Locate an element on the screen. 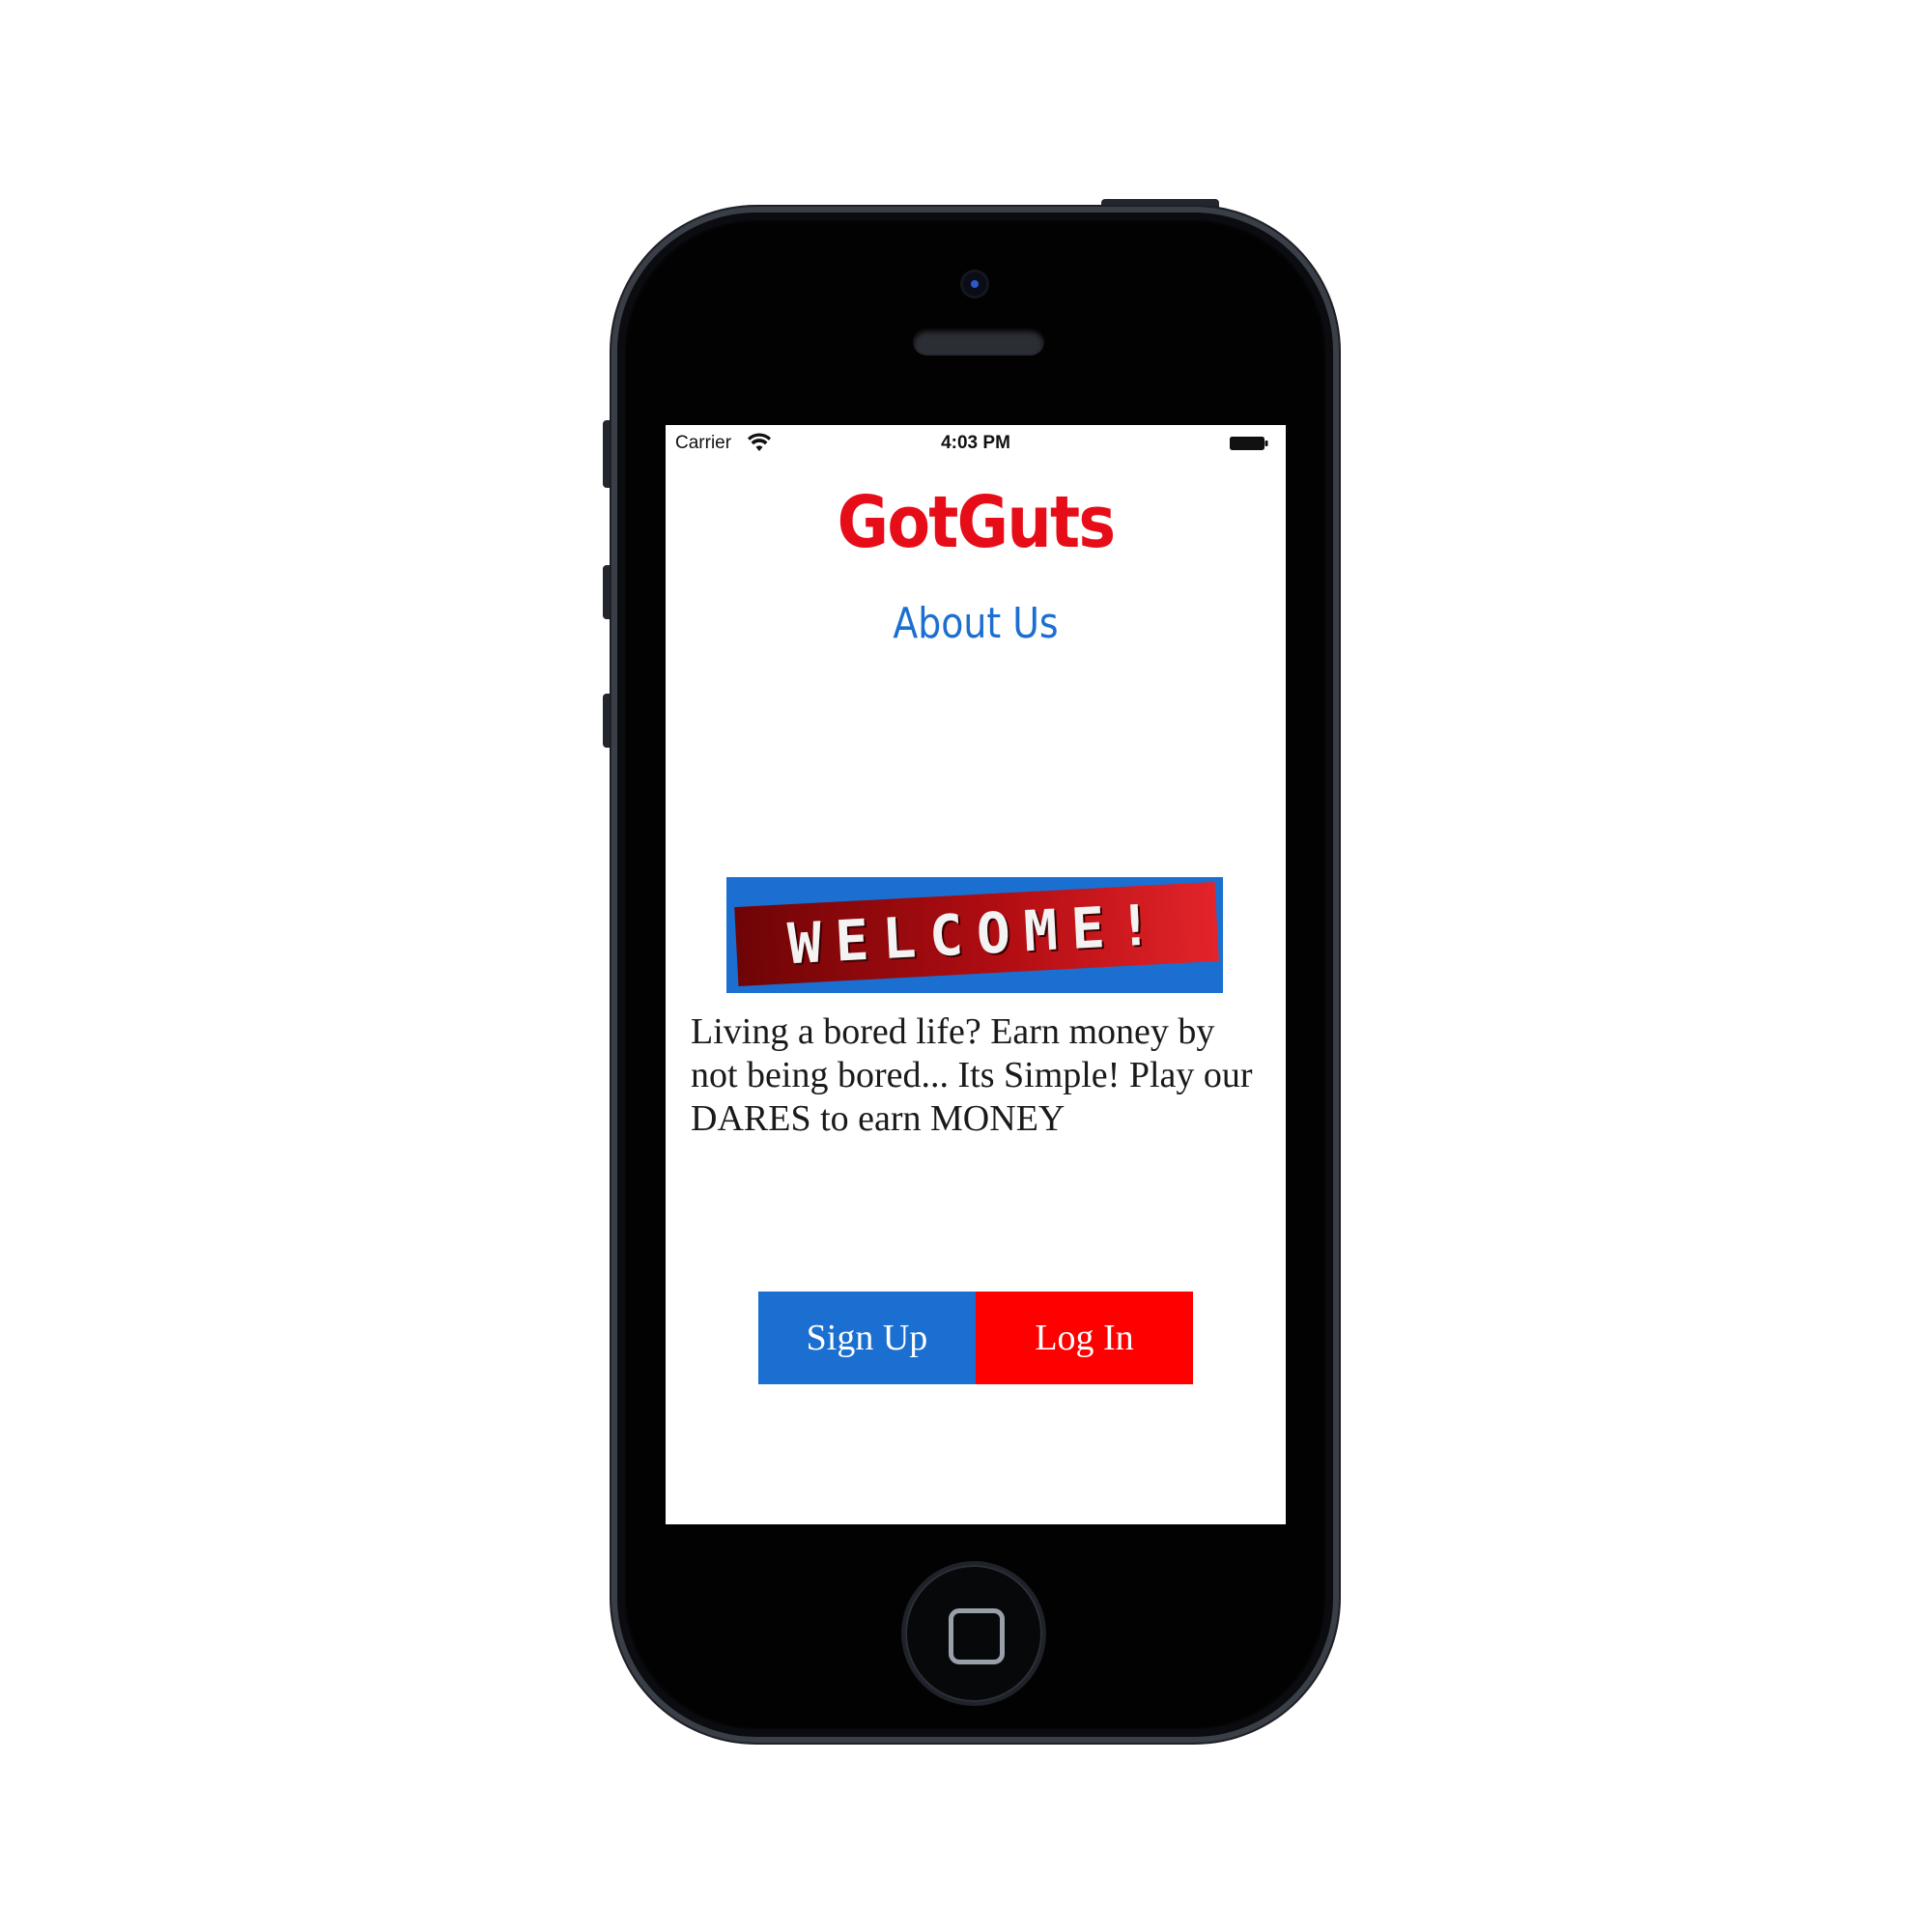 Image resolution: width=1932 pixels, height=1932 pixels. welcome-ribbon: WELCOME! is located at coordinates (976, 934).